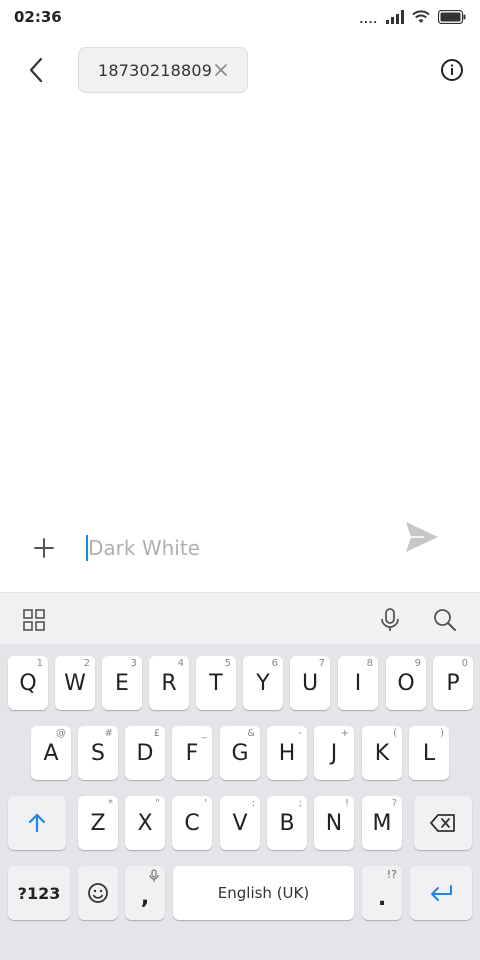 The height and width of the screenshot is (960, 480). I want to click on period-key: !? ., so click(382, 893).